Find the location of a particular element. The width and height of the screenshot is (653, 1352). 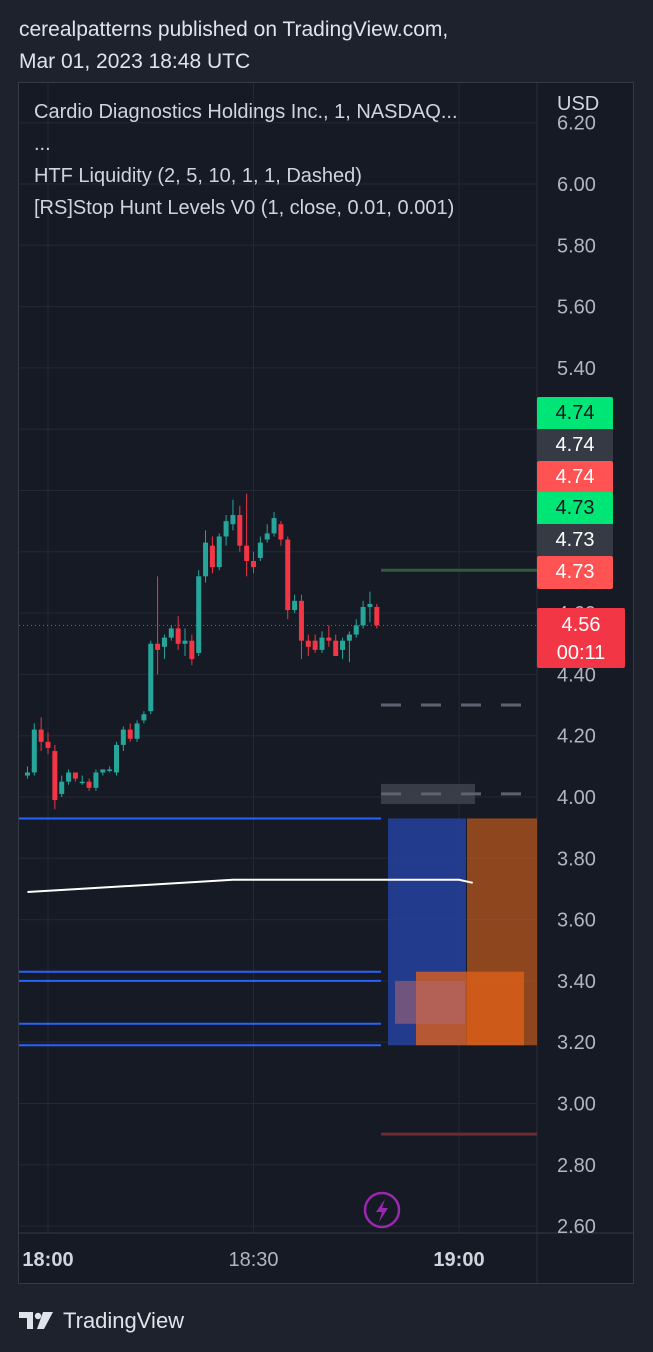

time-tick-label: 18:30 is located at coordinates (253, 1260).